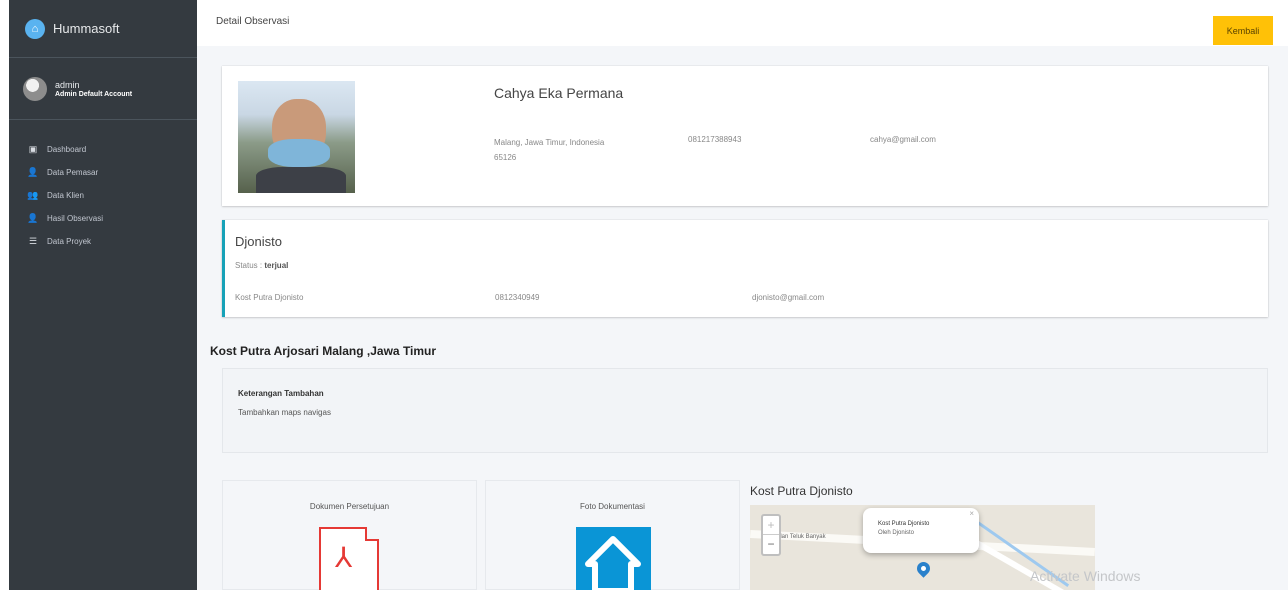 The image size is (1288, 590). What do you see at coordinates (349, 506) in the screenshot?
I see `agreement-document-label: Dokumen Persetujuan` at bounding box center [349, 506].